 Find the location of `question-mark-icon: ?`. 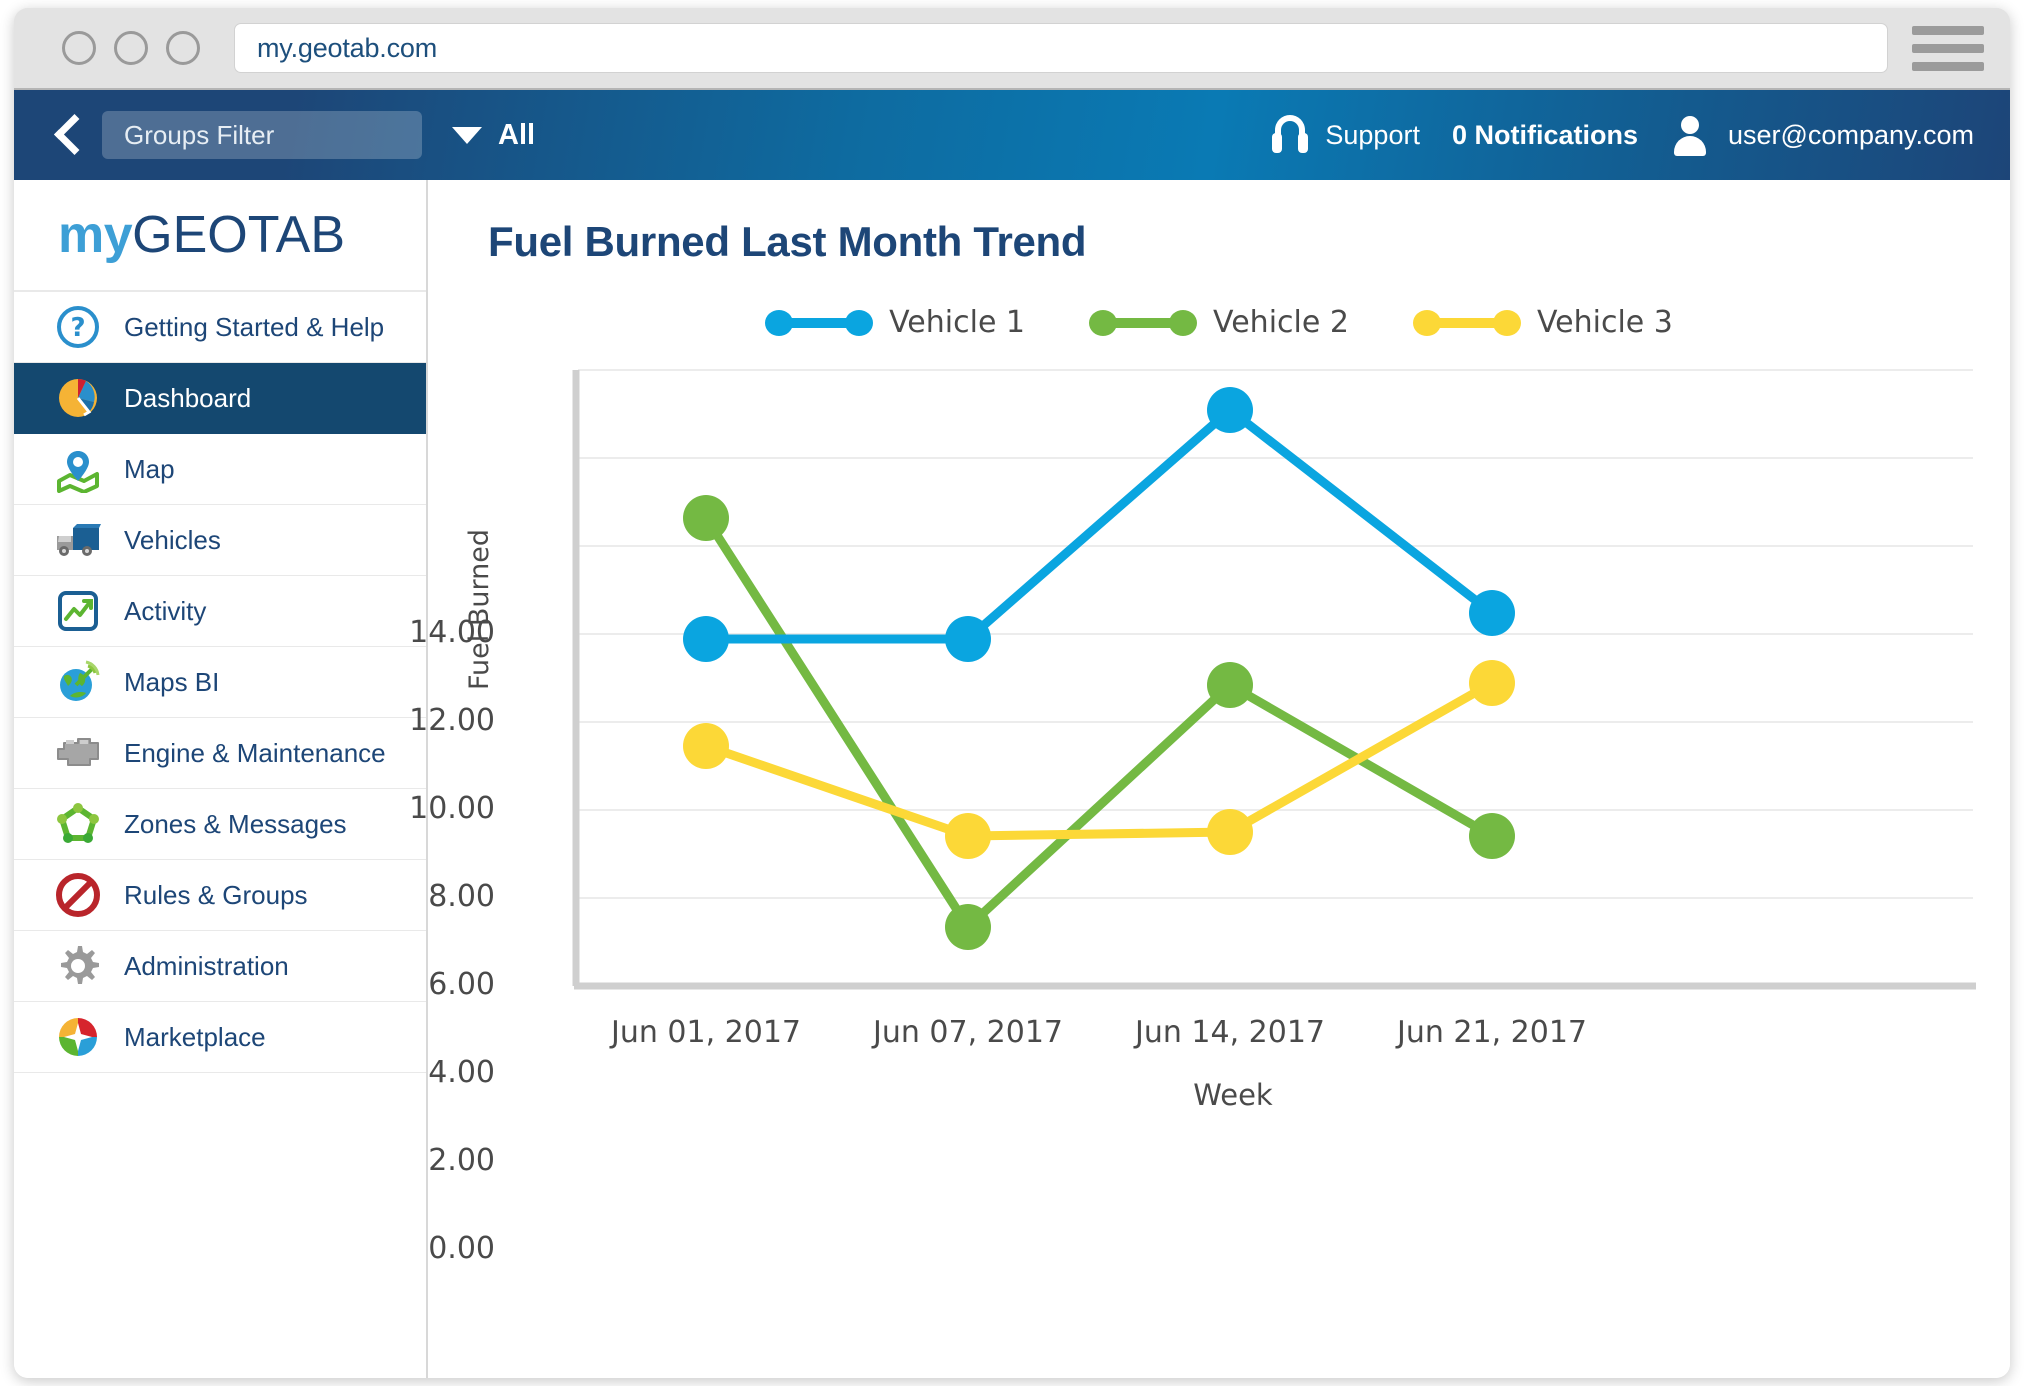

question-mark-icon: ? is located at coordinates (78, 327).